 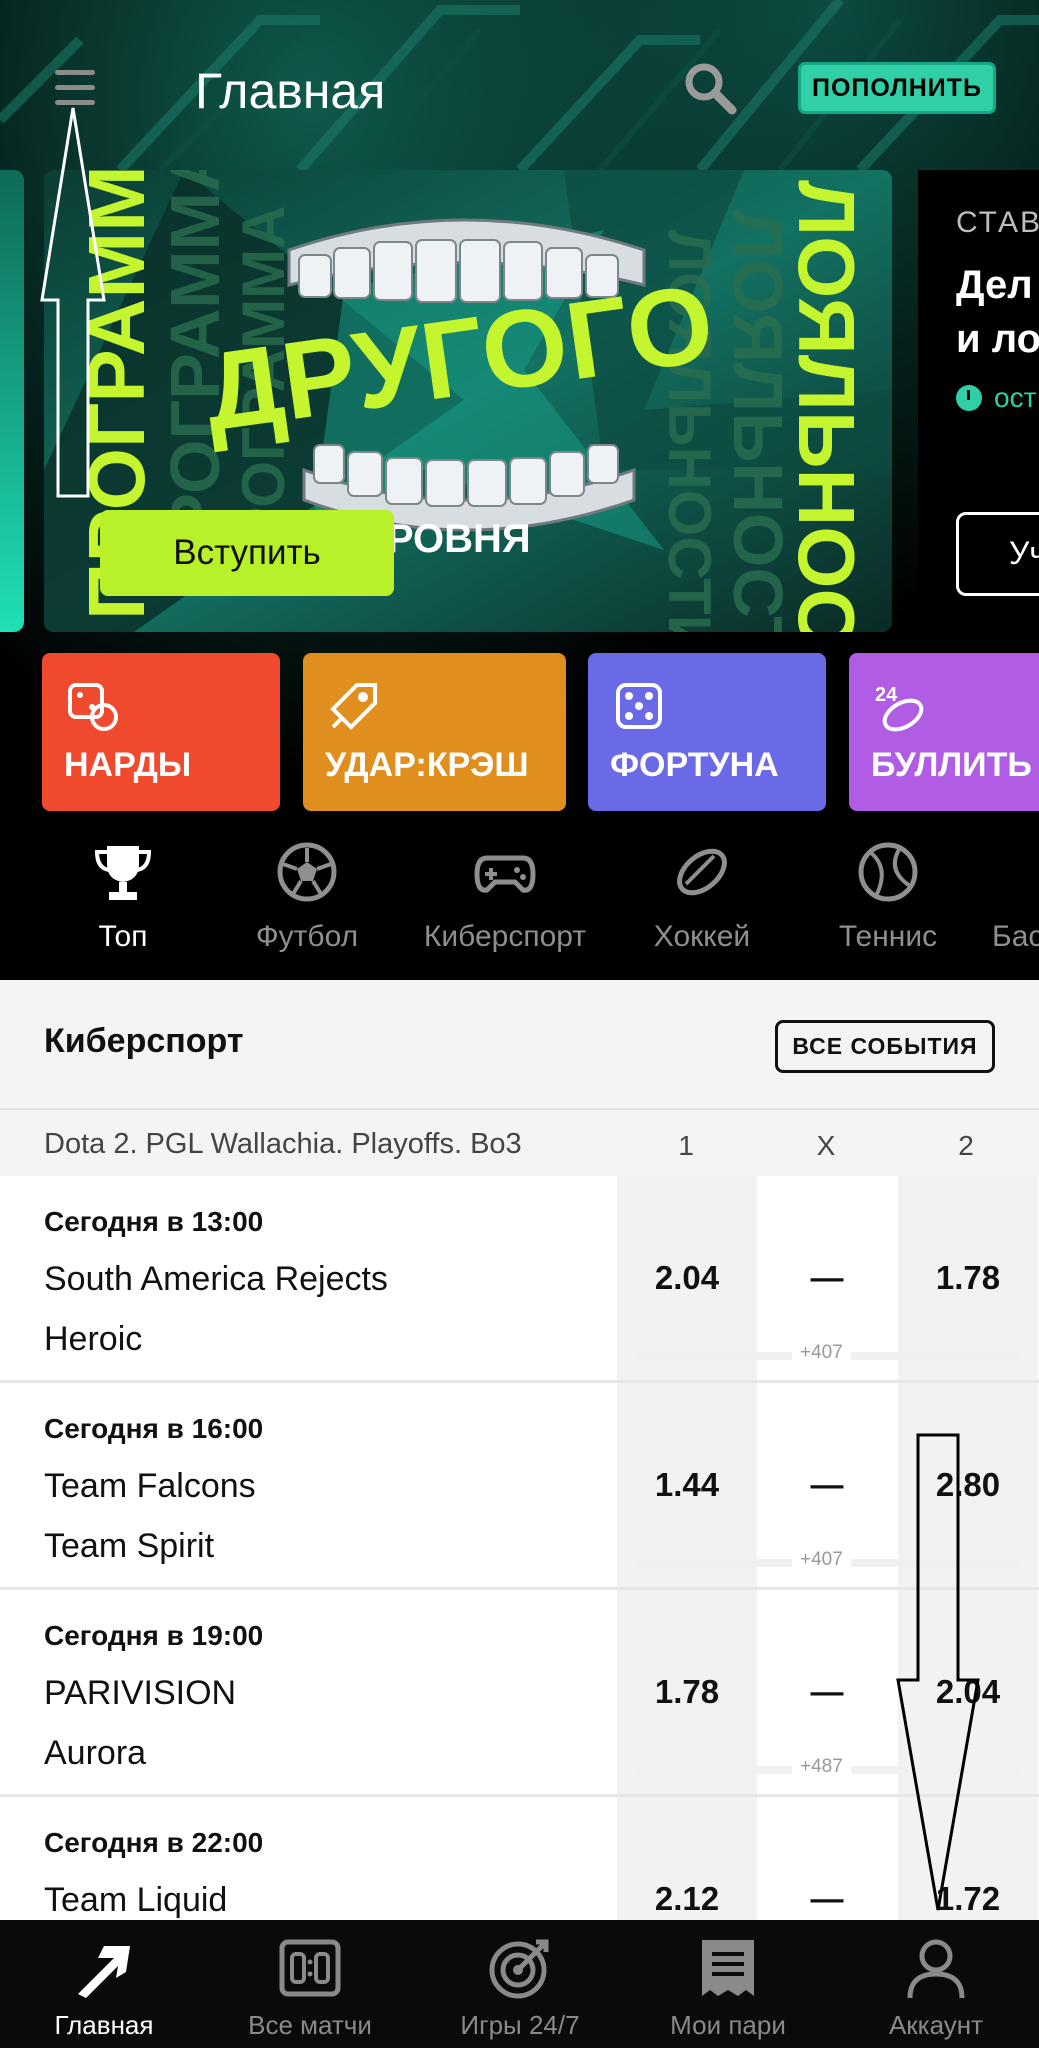 What do you see at coordinates (12, 401) in the screenshot?
I see `banner-prev-peek` at bounding box center [12, 401].